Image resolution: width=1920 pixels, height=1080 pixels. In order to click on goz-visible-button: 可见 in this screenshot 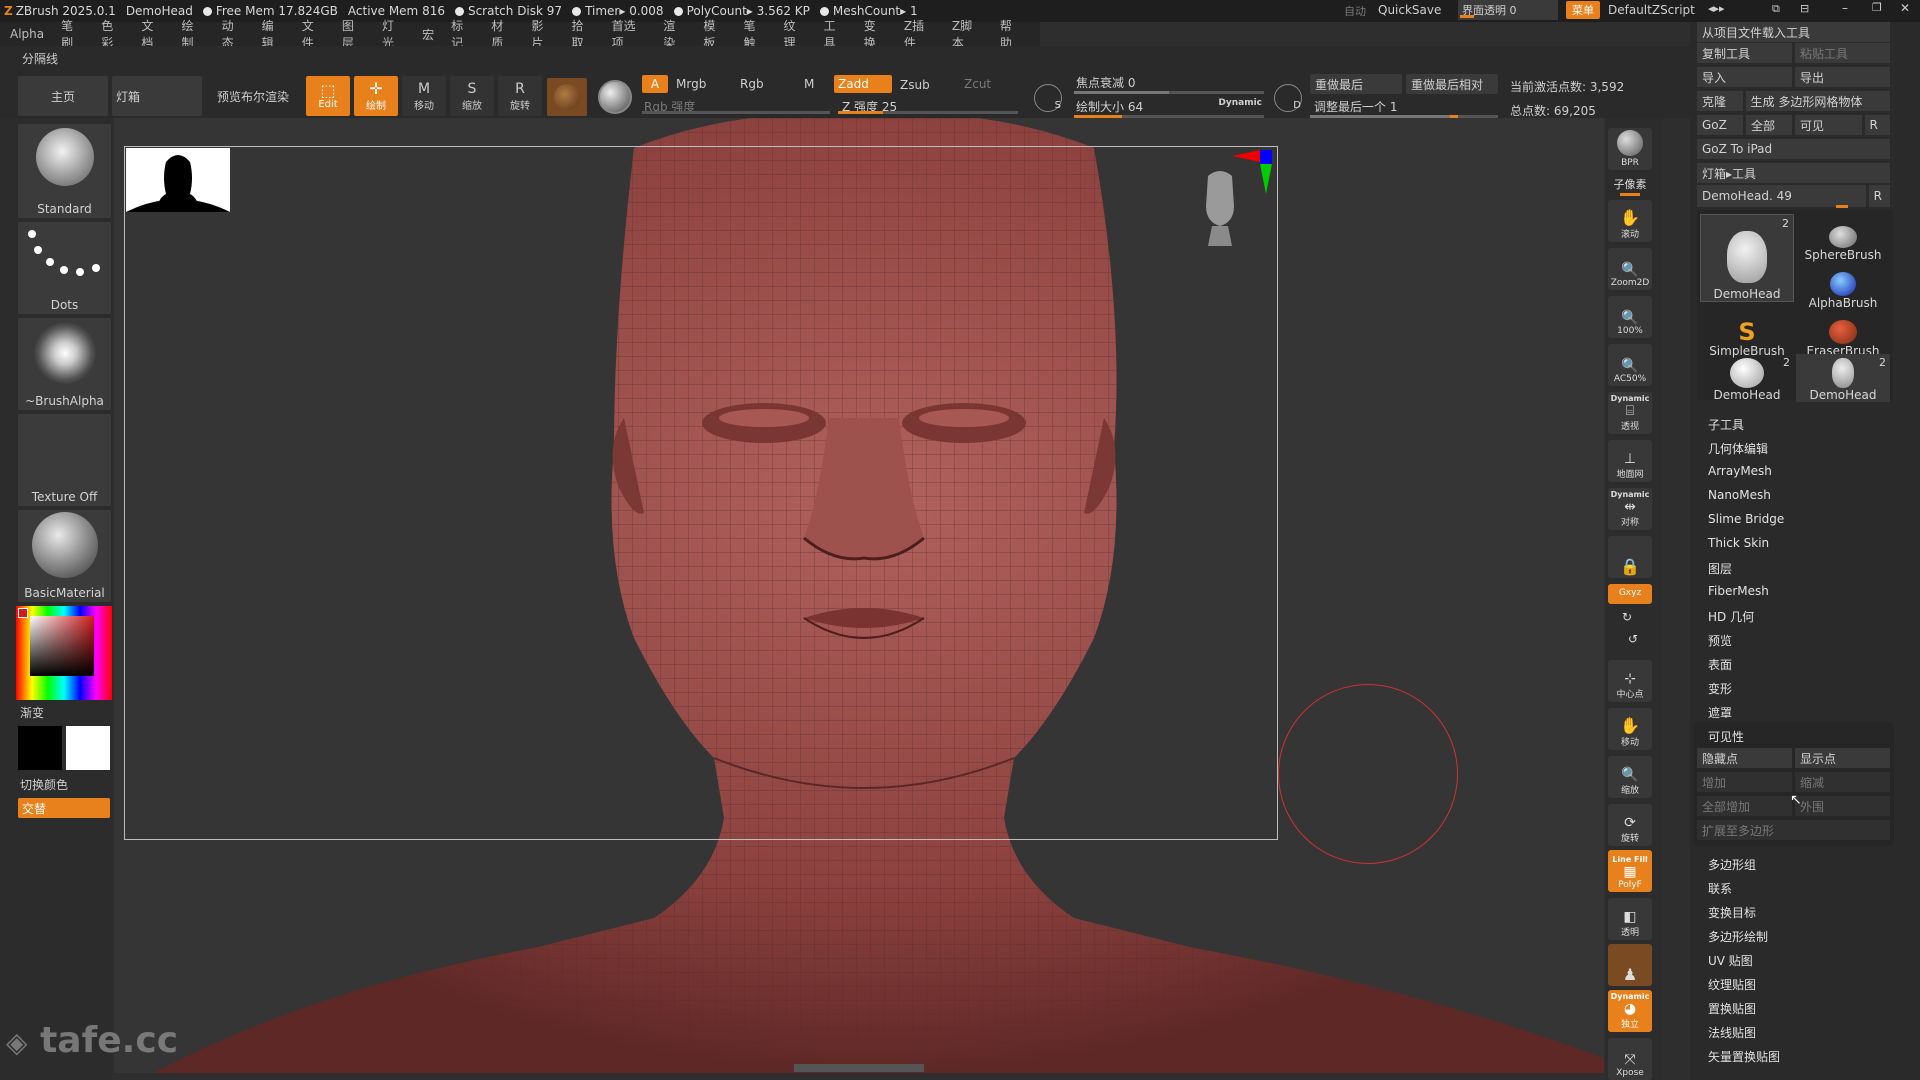, I will do `click(1828, 125)`.